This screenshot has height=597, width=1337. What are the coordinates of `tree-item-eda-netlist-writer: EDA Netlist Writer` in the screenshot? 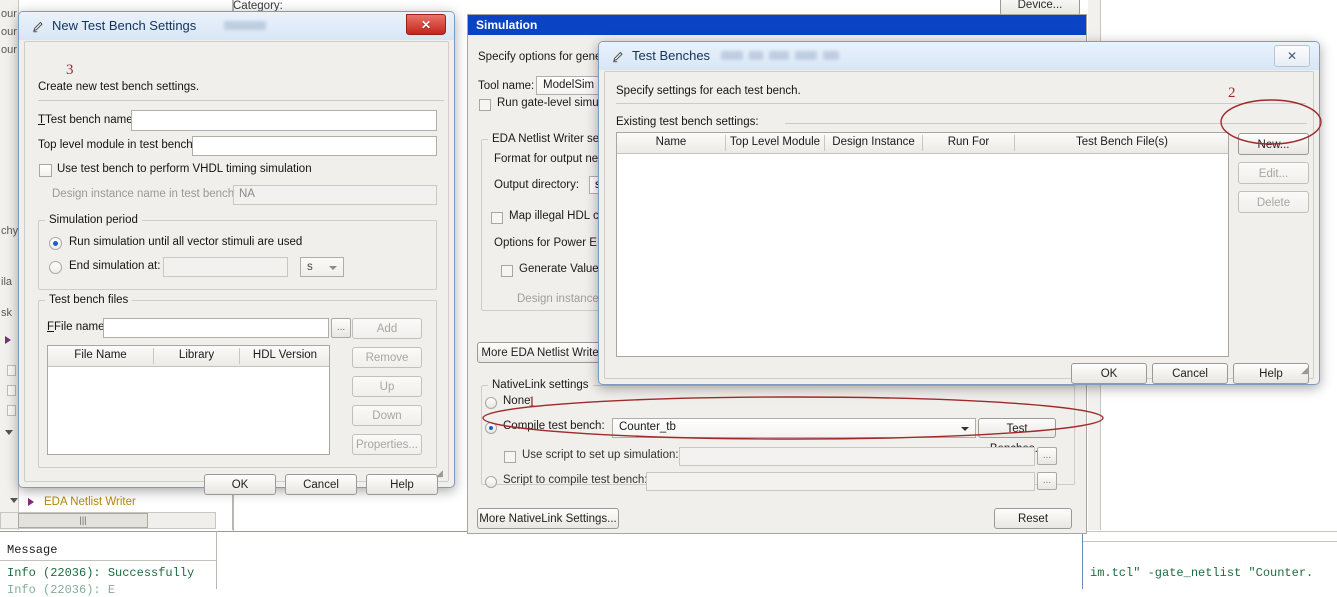 It's located at (90, 502).